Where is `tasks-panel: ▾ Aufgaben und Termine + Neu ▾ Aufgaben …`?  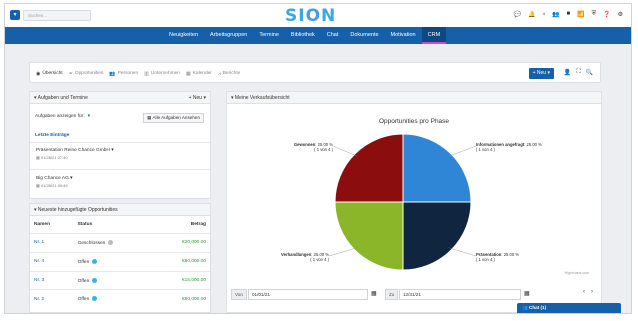 tasks-panel: ▾ Aufgaben und Termine + Neu ▾ Aufgaben … is located at coordinates (120, 145).